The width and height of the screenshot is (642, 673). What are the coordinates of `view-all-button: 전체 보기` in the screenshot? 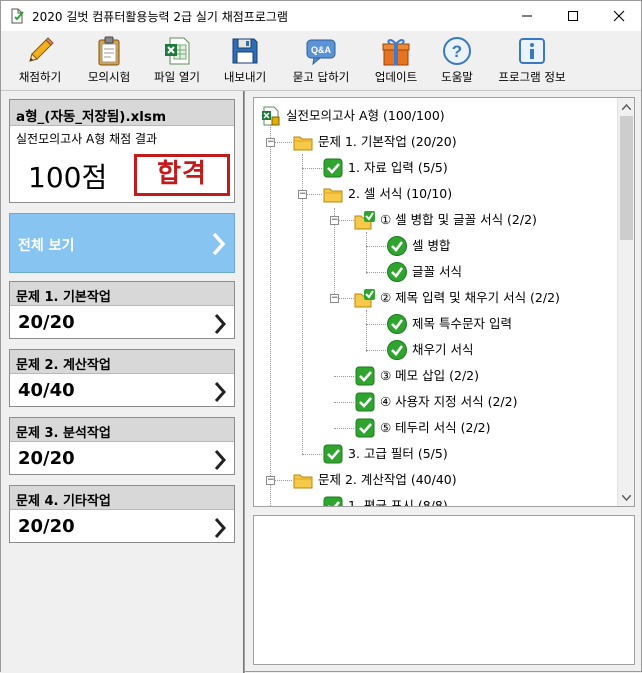 It's located at (122, 243).